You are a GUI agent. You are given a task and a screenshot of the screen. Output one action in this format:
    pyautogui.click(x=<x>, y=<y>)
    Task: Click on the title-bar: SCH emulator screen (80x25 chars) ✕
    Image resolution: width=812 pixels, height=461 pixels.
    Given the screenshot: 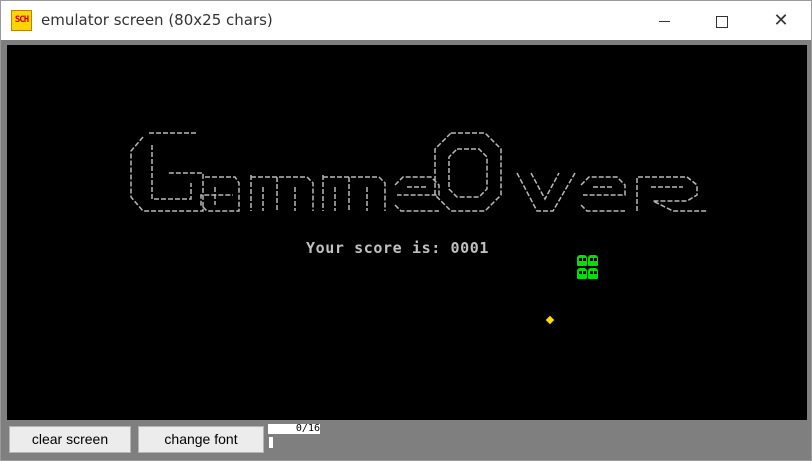 What is the action you would take?
    pyautogui.click(x=406, y=20)
    